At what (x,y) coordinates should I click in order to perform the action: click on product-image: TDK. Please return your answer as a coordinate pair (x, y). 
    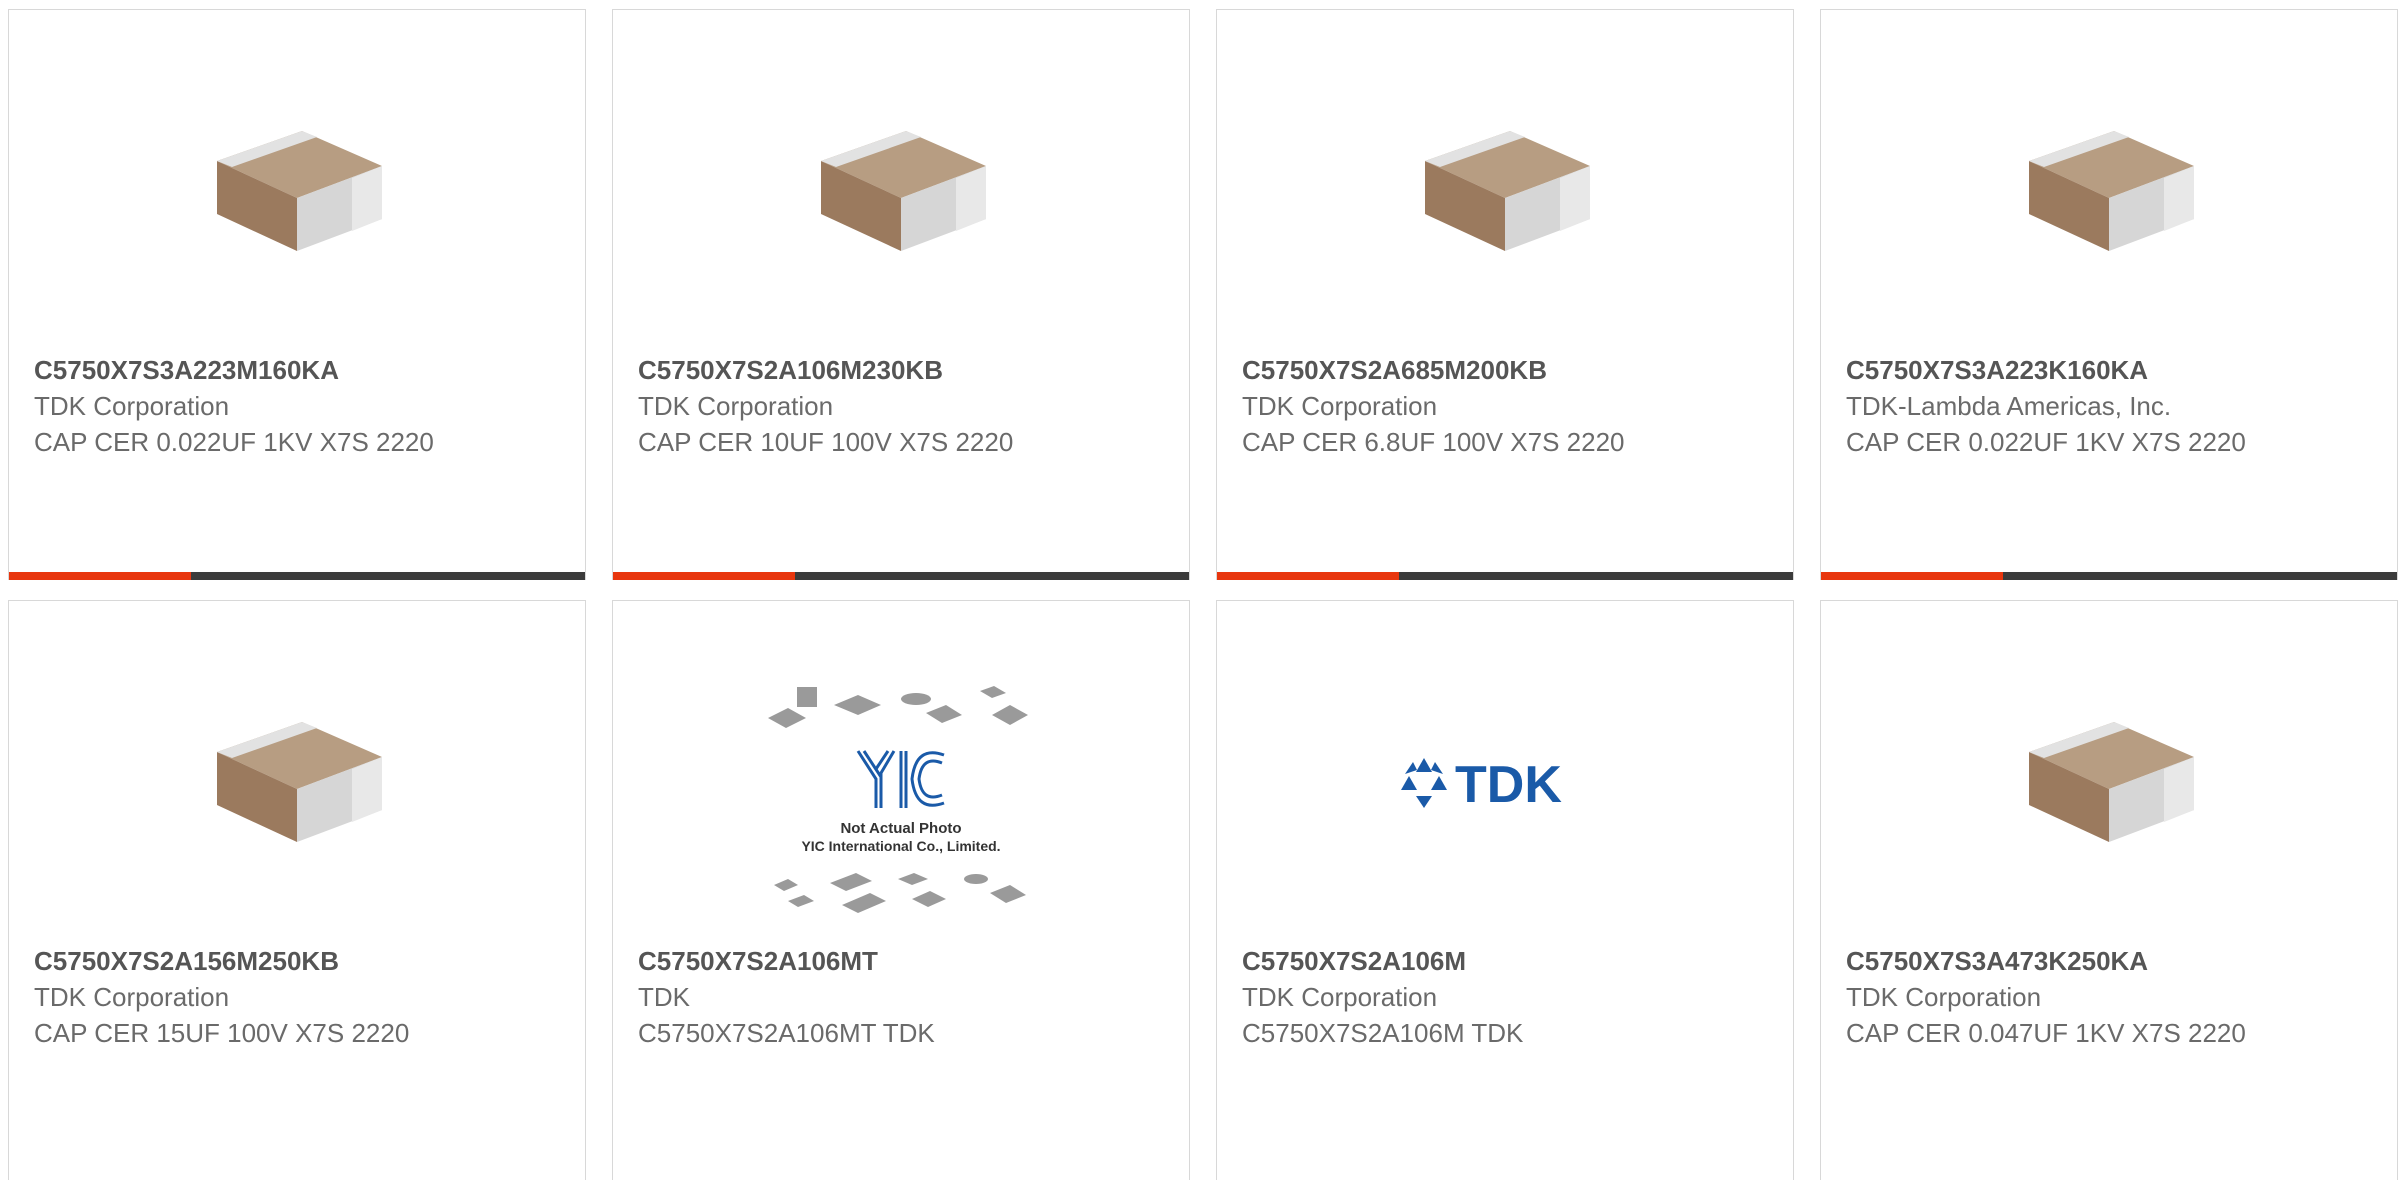
    Looking at the image, I should click on (1505, 782).